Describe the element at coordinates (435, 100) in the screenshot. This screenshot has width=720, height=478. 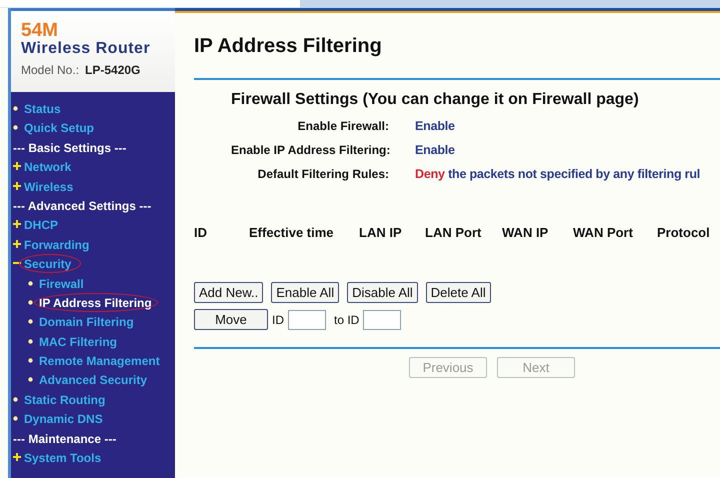
I see `section-heading: Firewall Settings (You can change it on Firewall page)` at that location.